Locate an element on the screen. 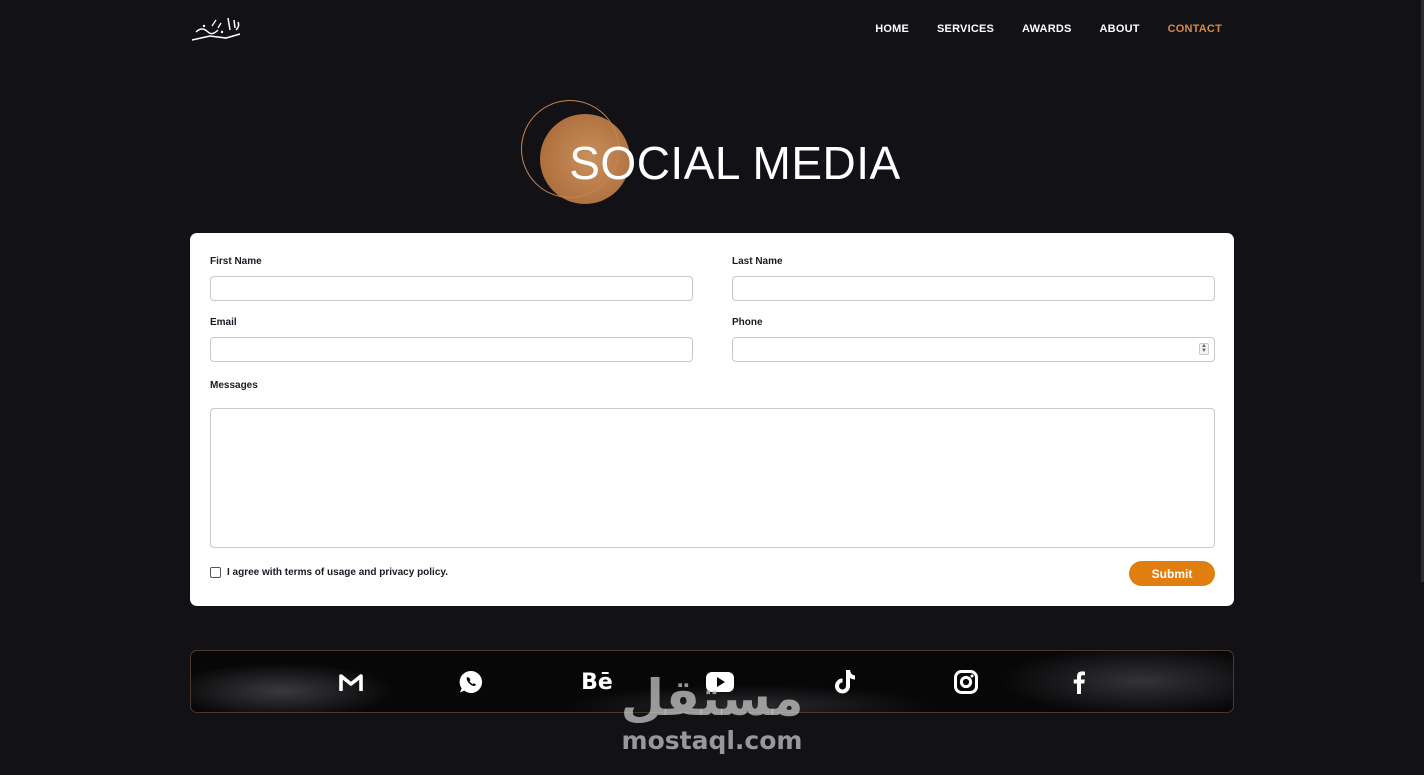  messages-label: Messages is located at coordinates (234, 385).